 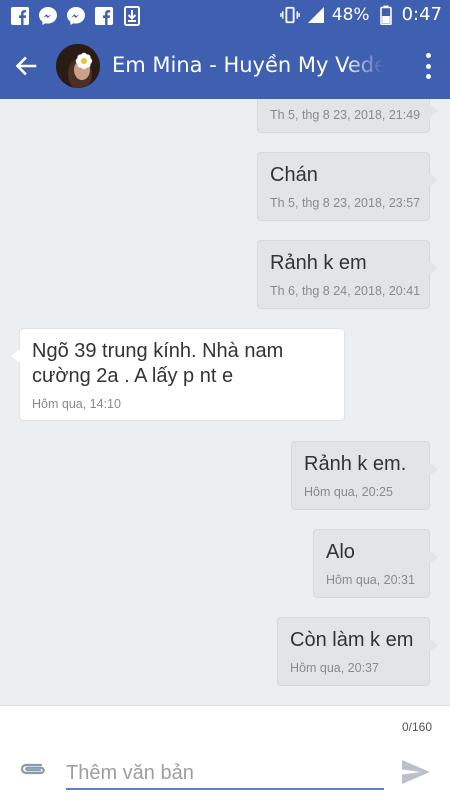 I want to click on signal-icon, so click(x=316, y=15).